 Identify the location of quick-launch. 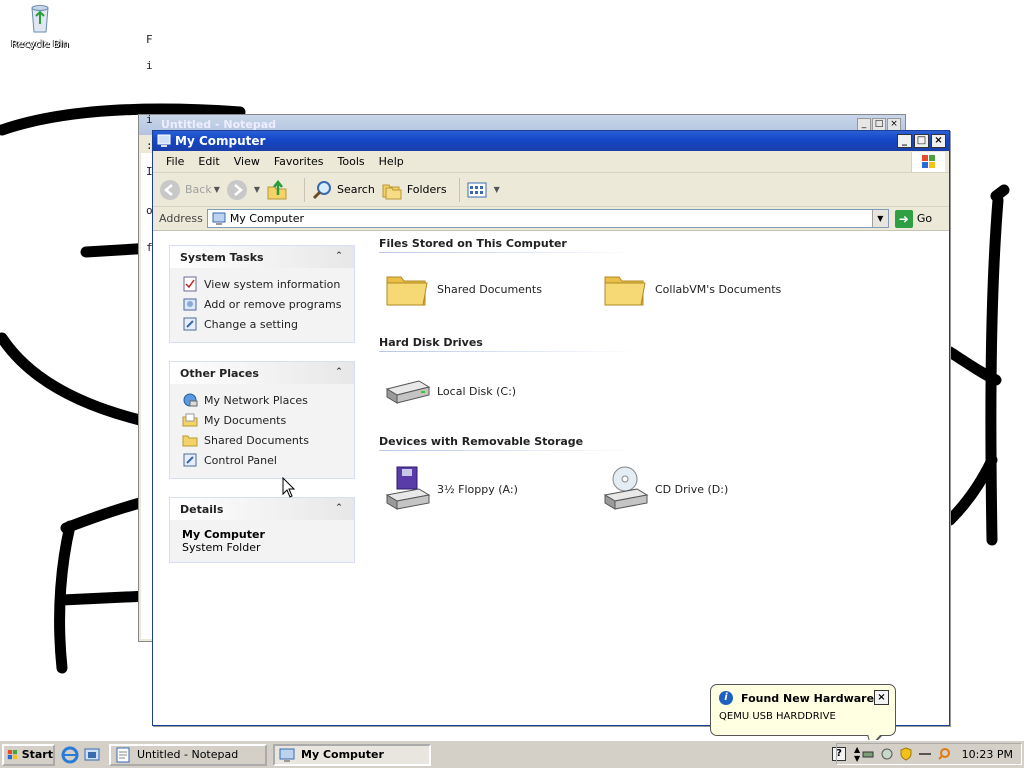
(81, 755).